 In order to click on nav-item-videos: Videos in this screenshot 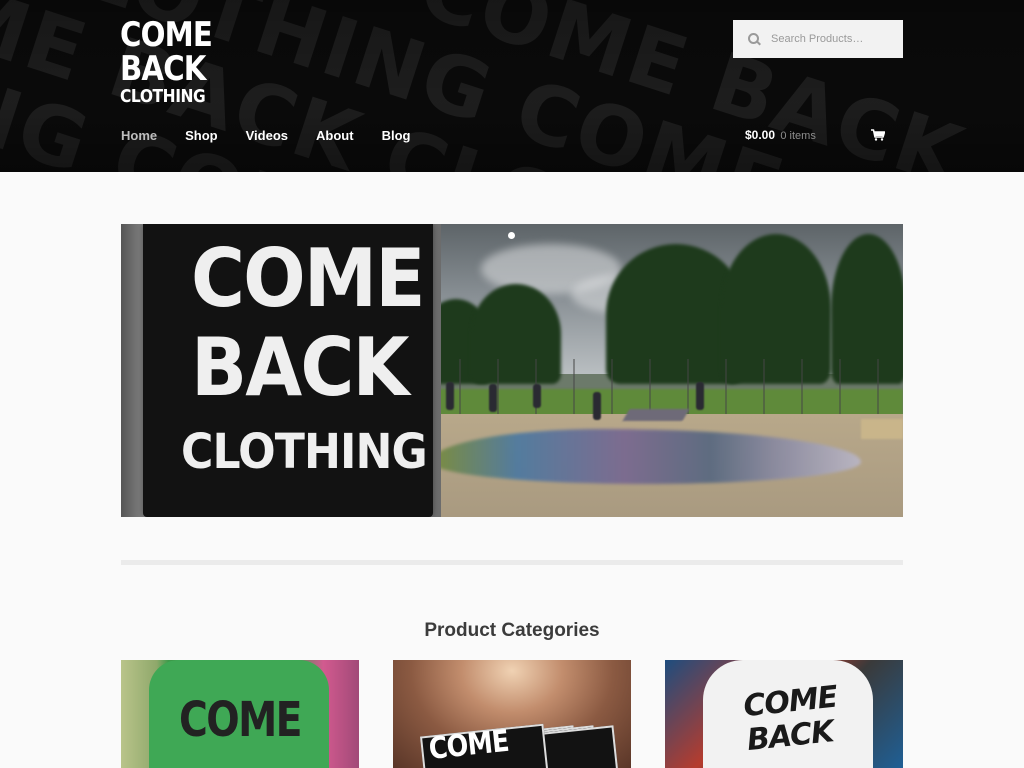, I will do `click(267, 135)`.